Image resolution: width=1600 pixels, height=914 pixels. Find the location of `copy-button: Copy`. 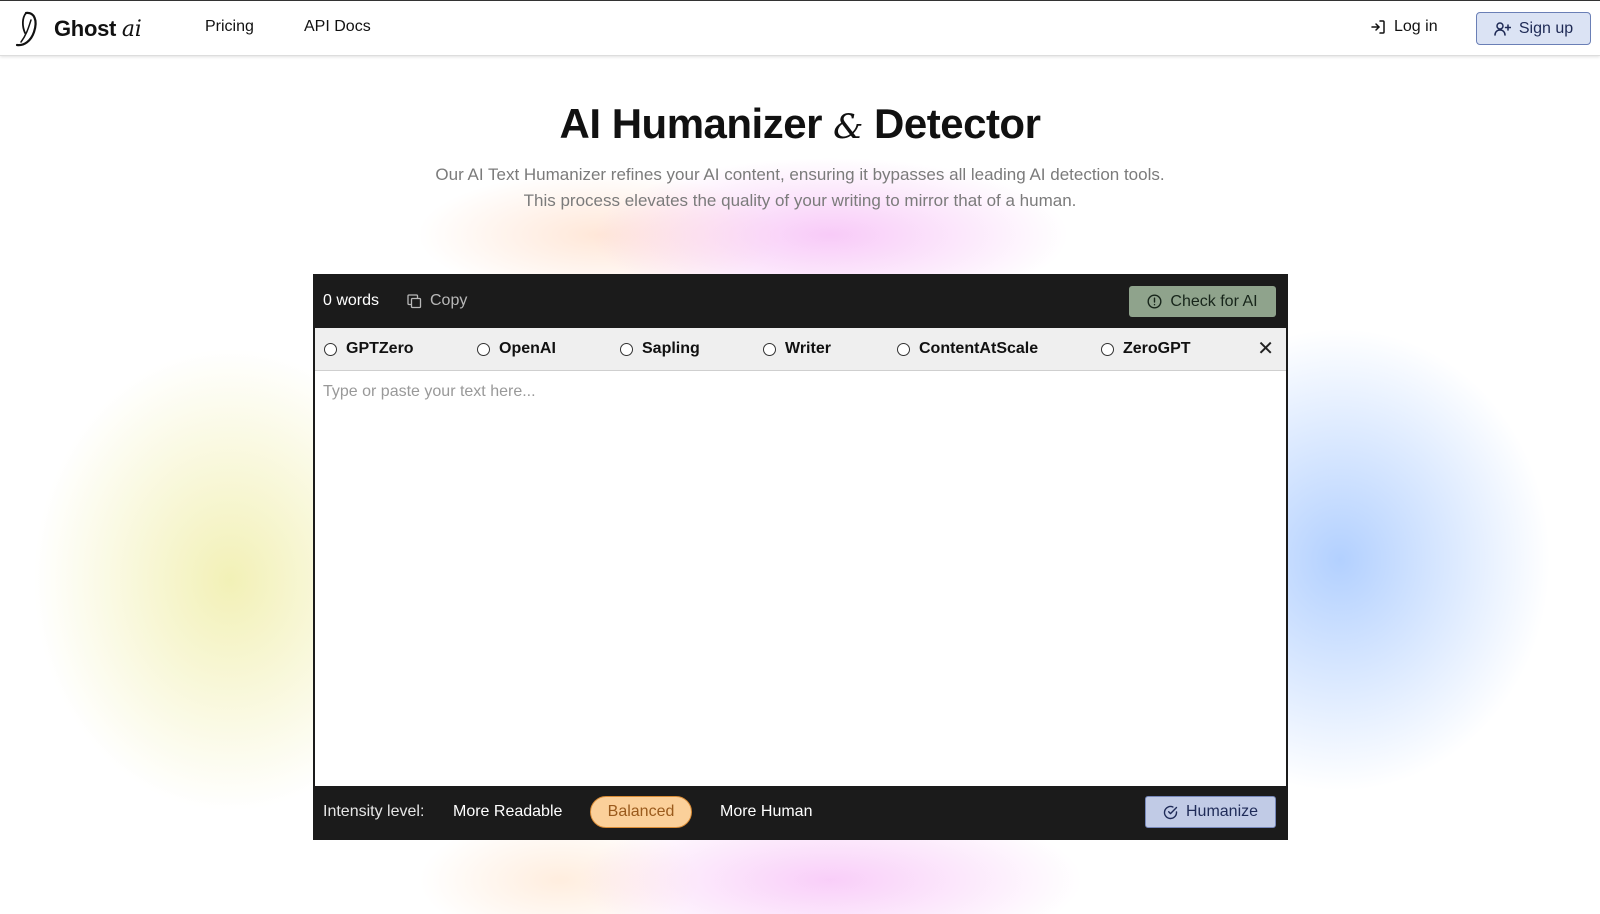

copy-button: Copy is located at coordinates (437, 301).